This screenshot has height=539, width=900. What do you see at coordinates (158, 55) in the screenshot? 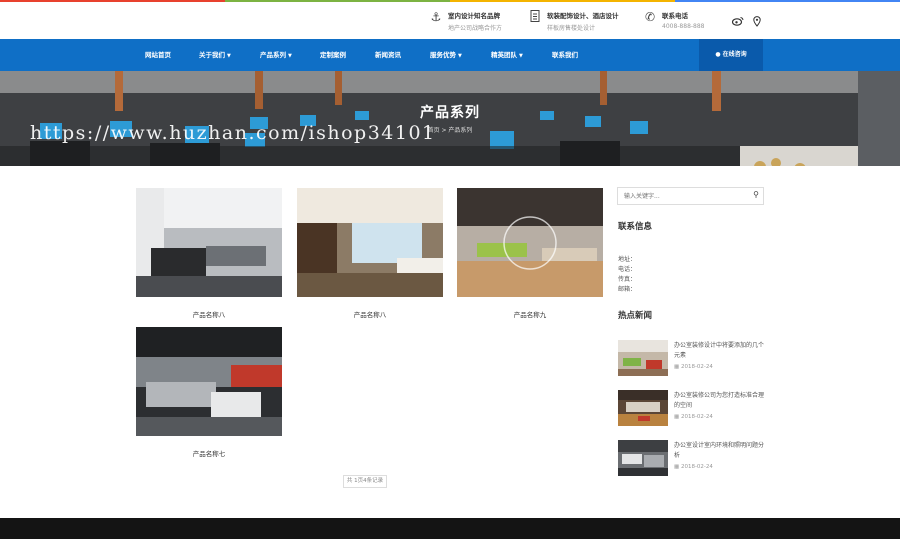
I see `nav-item-home: 网站首页` at bounding box center [158, 55].